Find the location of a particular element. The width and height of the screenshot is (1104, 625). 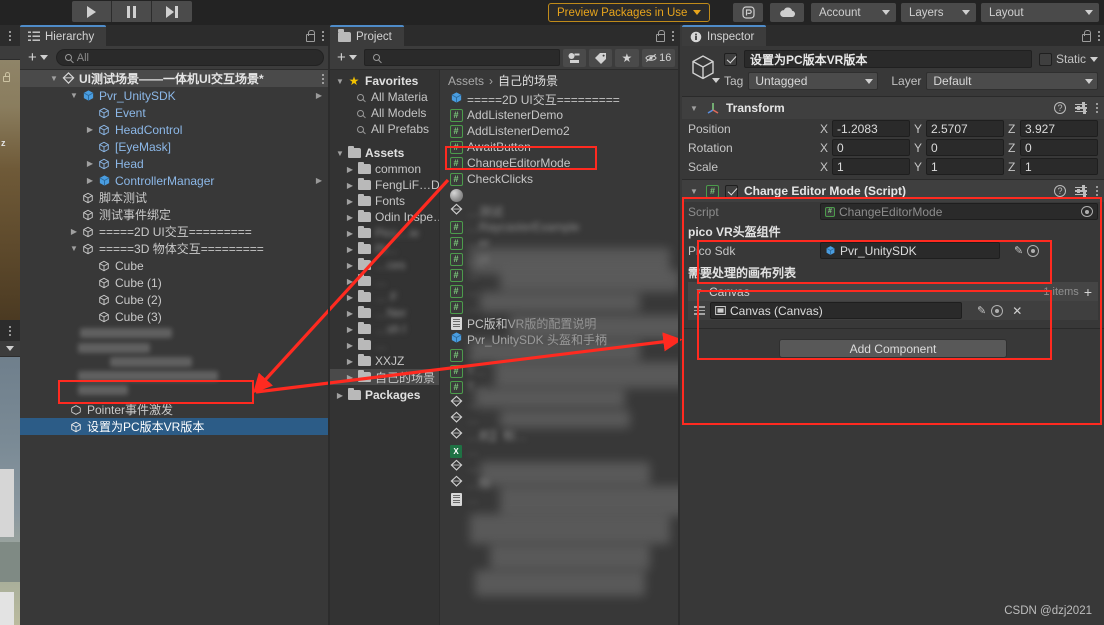

static-checkbox is located at coordinates (1045, 59).